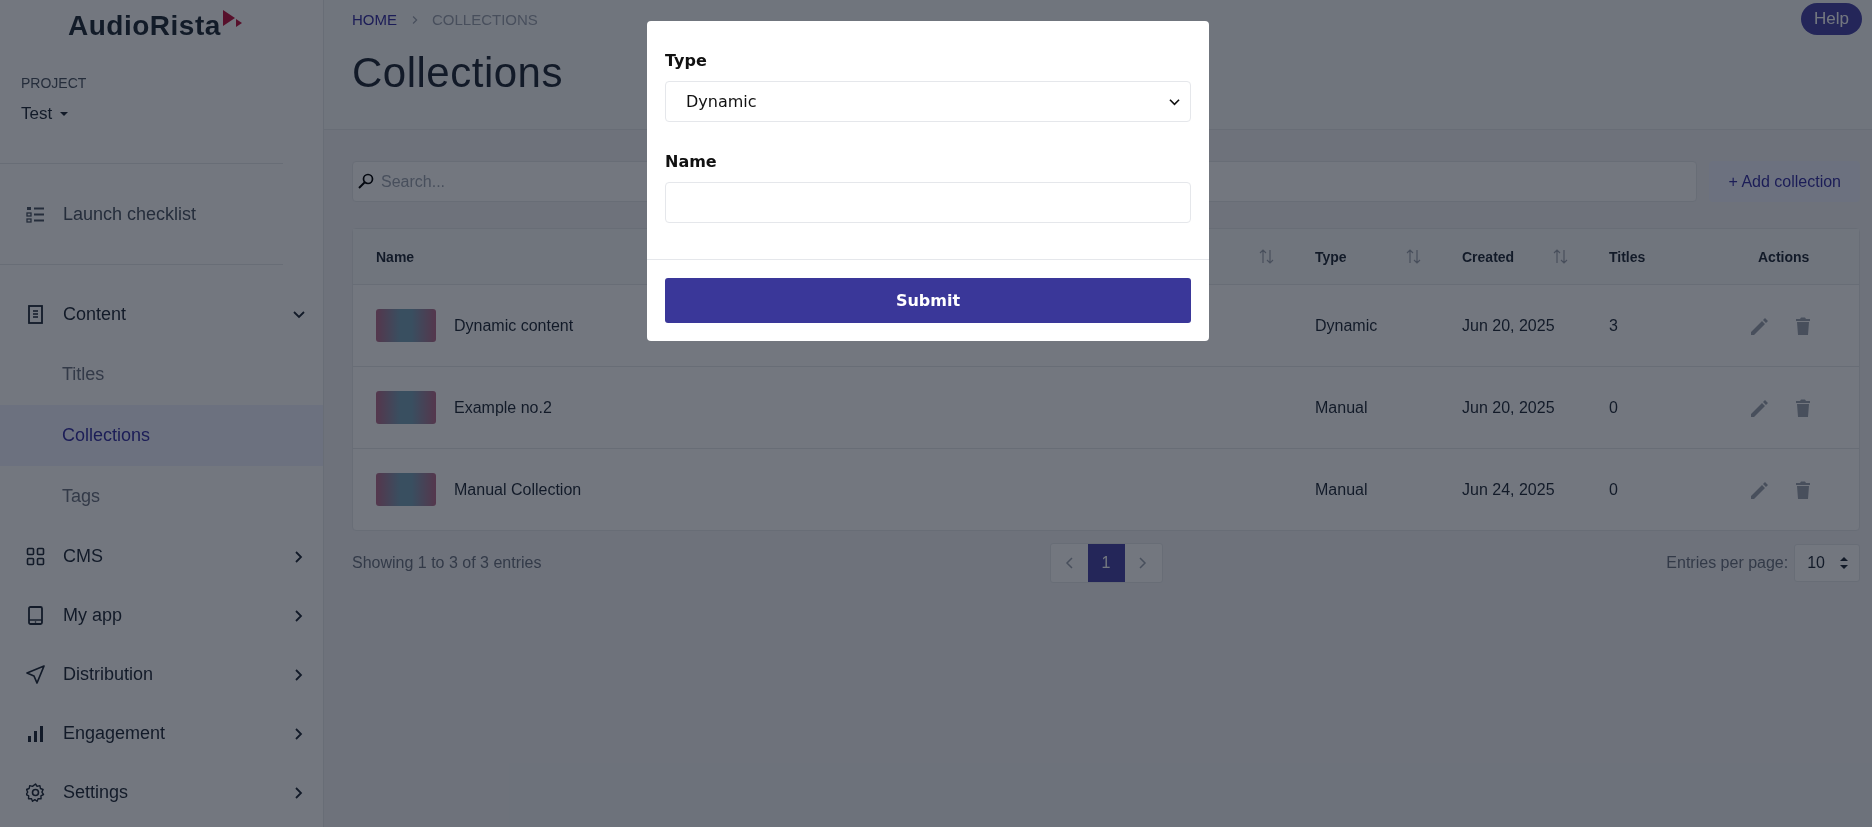 Image resolution: width=1872 pixels, height=827 pixels. What do you see at coordinates (396, 256) in the screenshot?
I see `column-header: Name` at bounding box center [396, 256].